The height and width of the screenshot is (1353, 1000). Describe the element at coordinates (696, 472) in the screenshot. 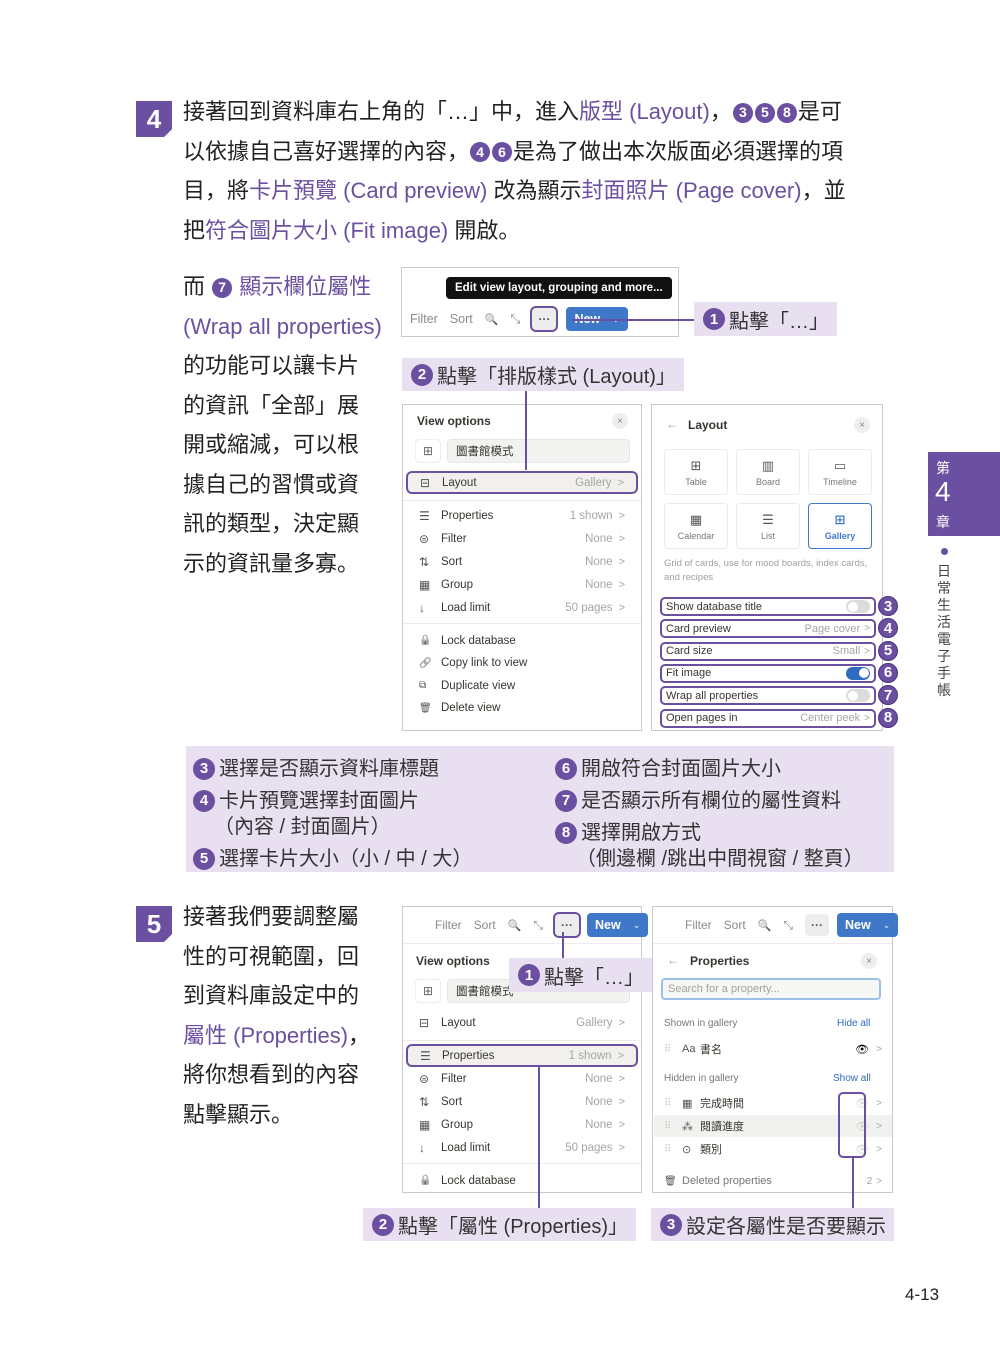

I see `layout-option-table: ⊞ Table` at that location.